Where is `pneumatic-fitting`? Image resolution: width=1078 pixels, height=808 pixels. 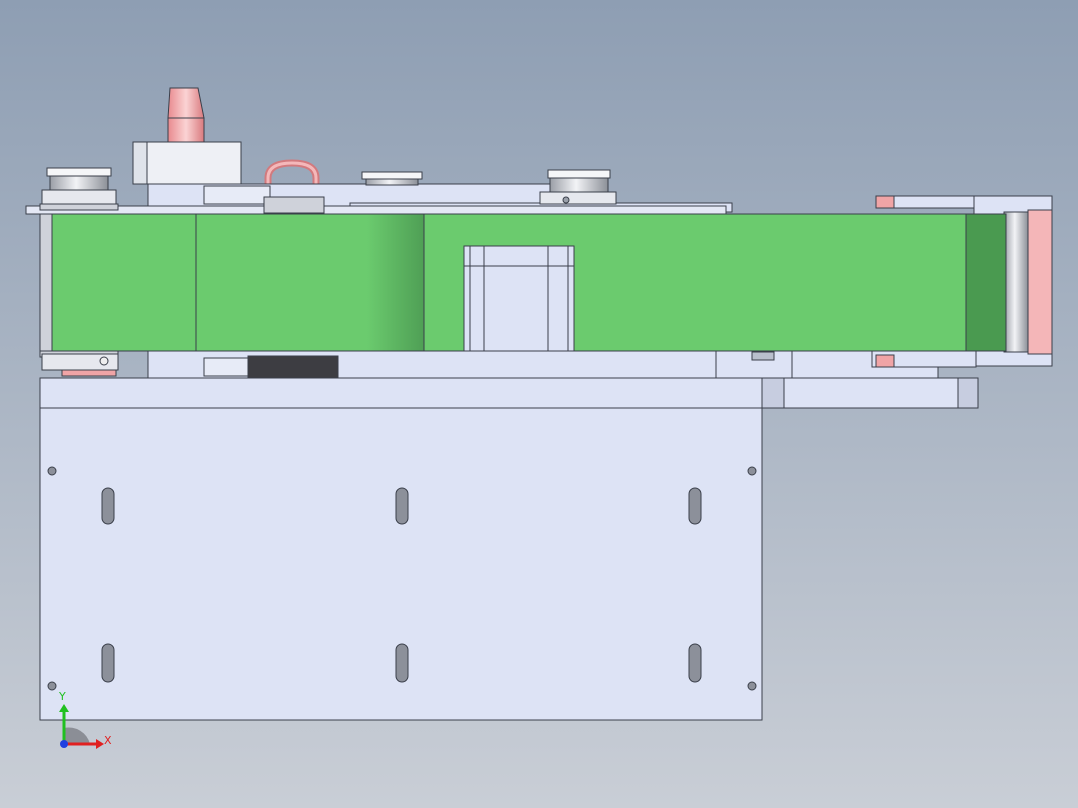
pneumatic-fitting is located at coordinates (186, 115).